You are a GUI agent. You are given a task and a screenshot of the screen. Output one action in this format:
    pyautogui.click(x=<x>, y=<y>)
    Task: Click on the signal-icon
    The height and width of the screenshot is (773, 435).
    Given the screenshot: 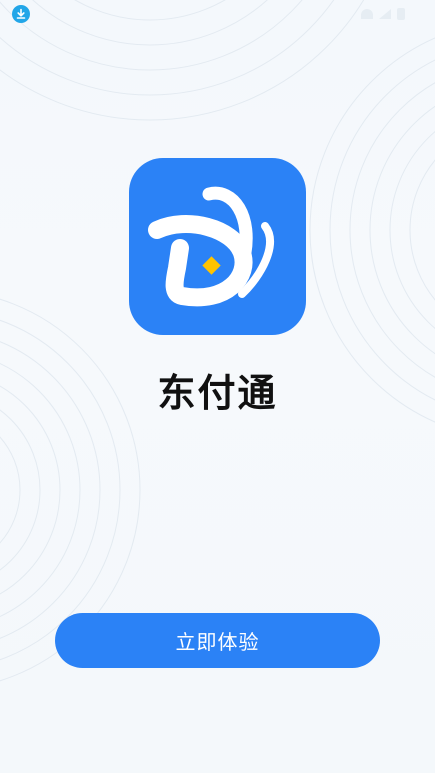 What is the action you would take?
    pyautogui.click(x=385, y=14)
    